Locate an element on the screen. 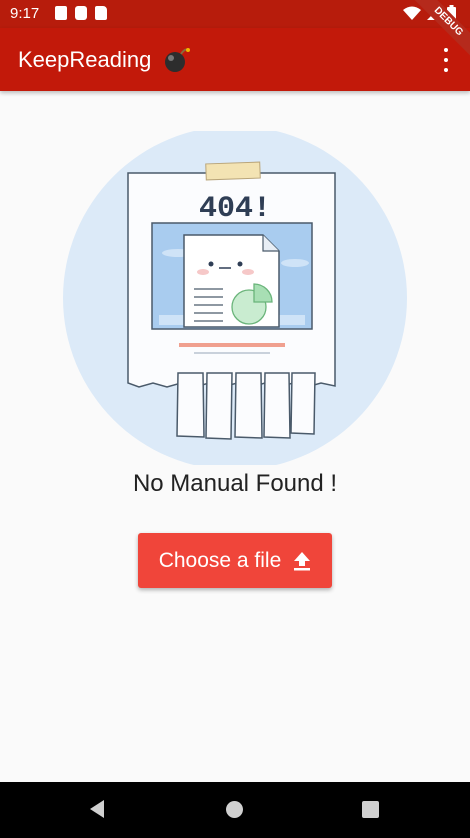 The width and height of the screenshot is (470, 838). bomb-icon is located at coordinates (177, 60).